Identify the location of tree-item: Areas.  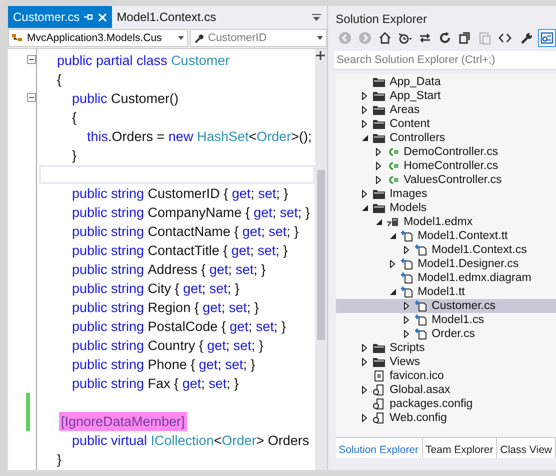
(446, 110).